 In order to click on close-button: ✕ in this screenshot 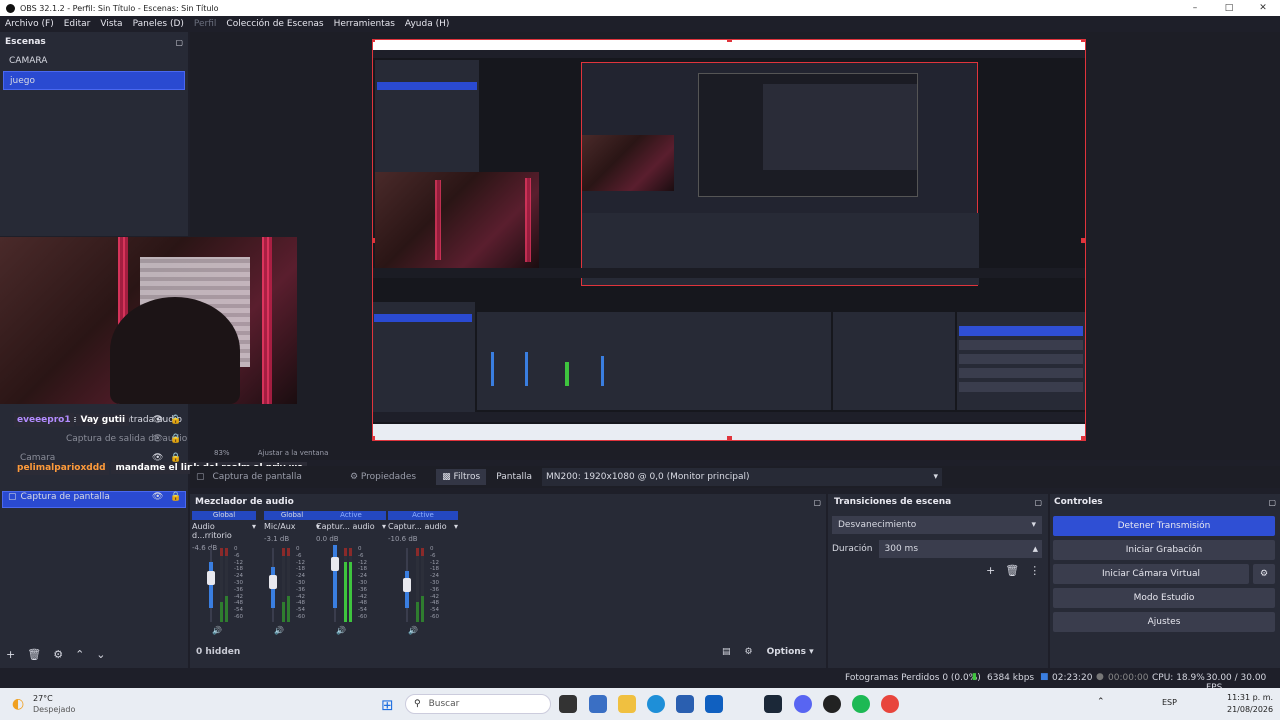, I will do `click(1263, 8)`.